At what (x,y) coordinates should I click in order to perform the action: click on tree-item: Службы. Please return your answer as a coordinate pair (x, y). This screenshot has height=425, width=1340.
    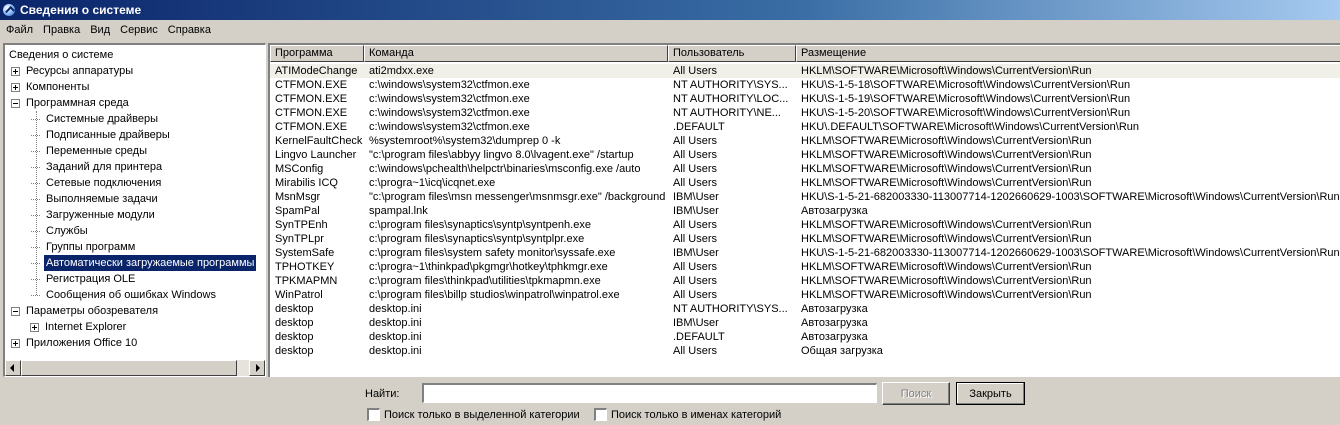
    Looking at the image, I should click on (60, 231).